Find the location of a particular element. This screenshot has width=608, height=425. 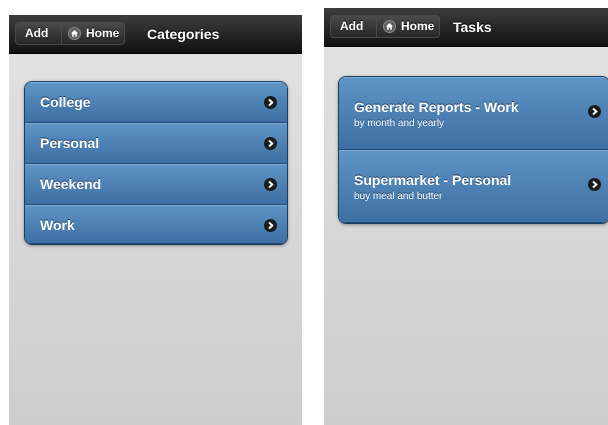

list-item-label: Work is located at coordinates (57, 225).